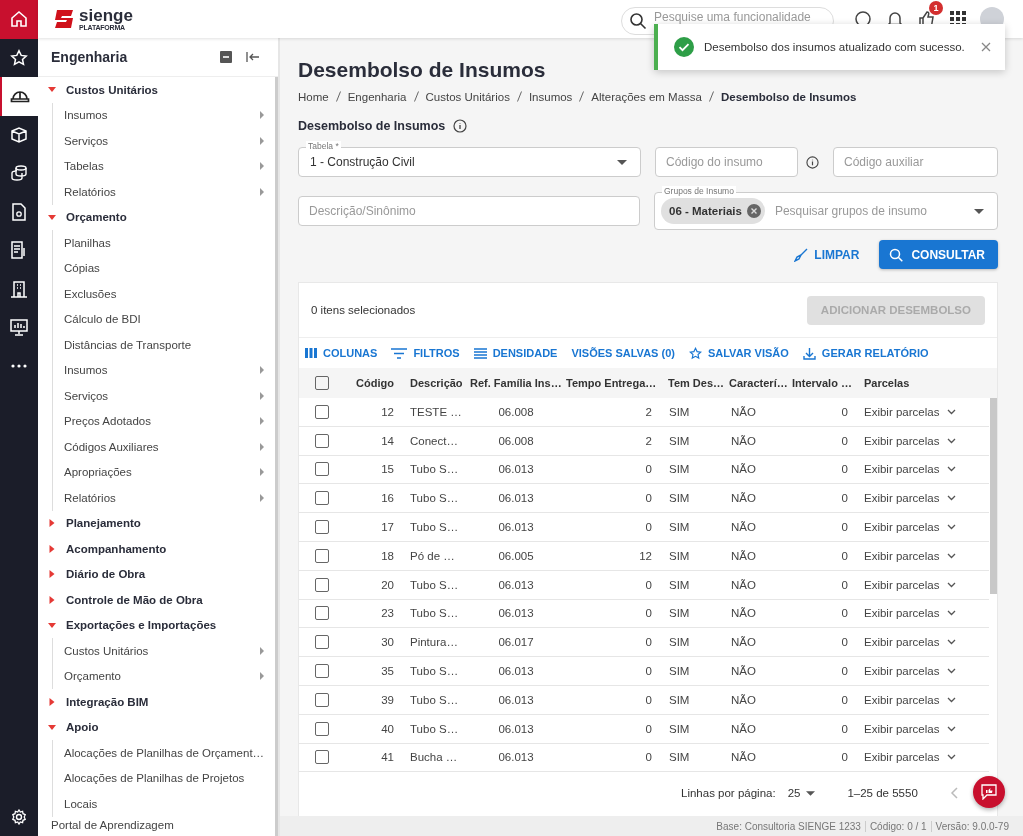 This screenshot has height=836, width=1023. I want to click on column-header: Código, so click(372, 383).